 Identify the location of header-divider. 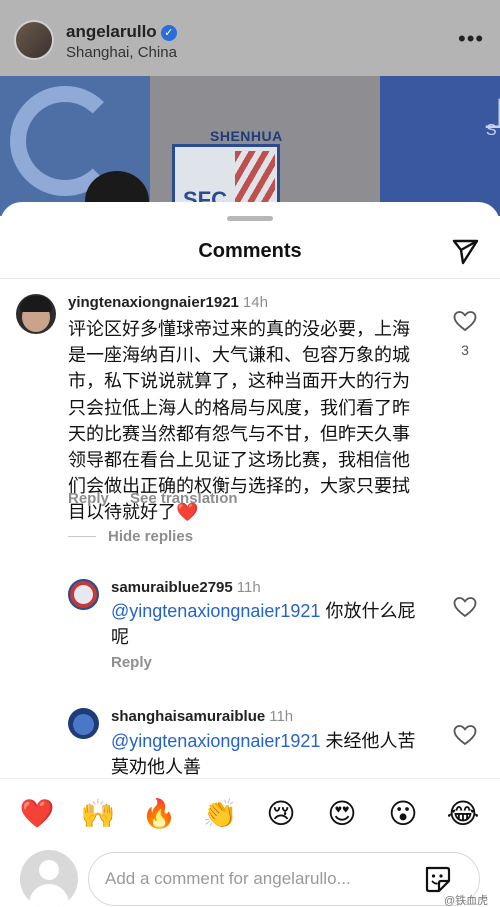
(250, 278).